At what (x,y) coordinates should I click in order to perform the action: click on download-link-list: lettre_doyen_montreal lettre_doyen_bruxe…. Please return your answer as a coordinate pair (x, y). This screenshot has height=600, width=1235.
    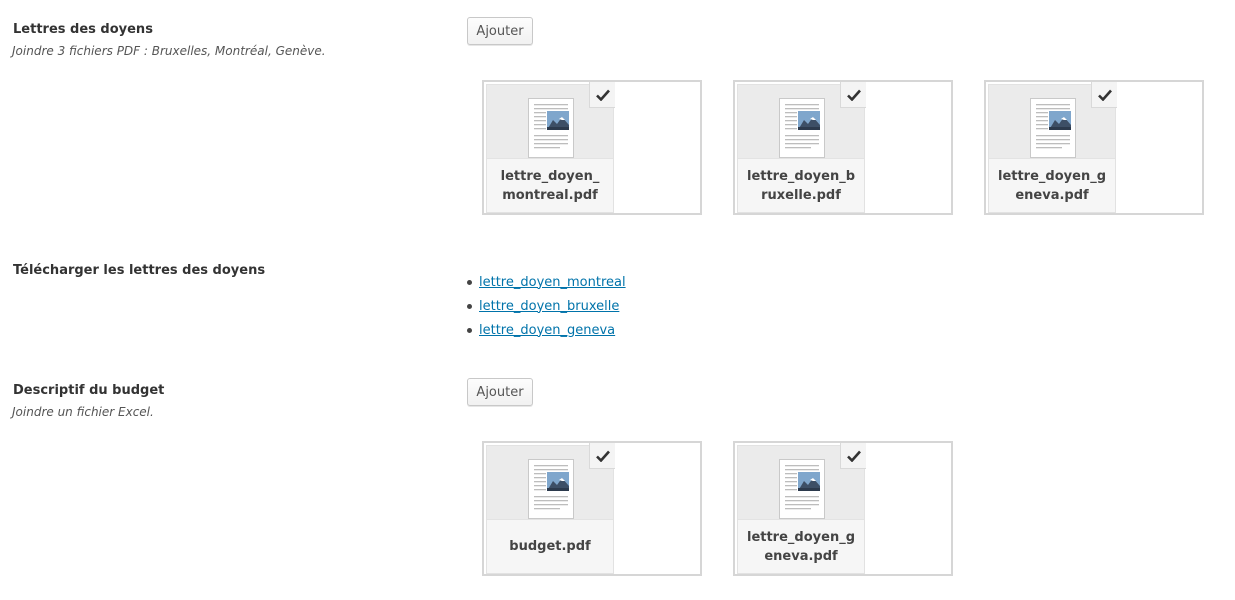
    Looking at the image, I should click on (546, 306).